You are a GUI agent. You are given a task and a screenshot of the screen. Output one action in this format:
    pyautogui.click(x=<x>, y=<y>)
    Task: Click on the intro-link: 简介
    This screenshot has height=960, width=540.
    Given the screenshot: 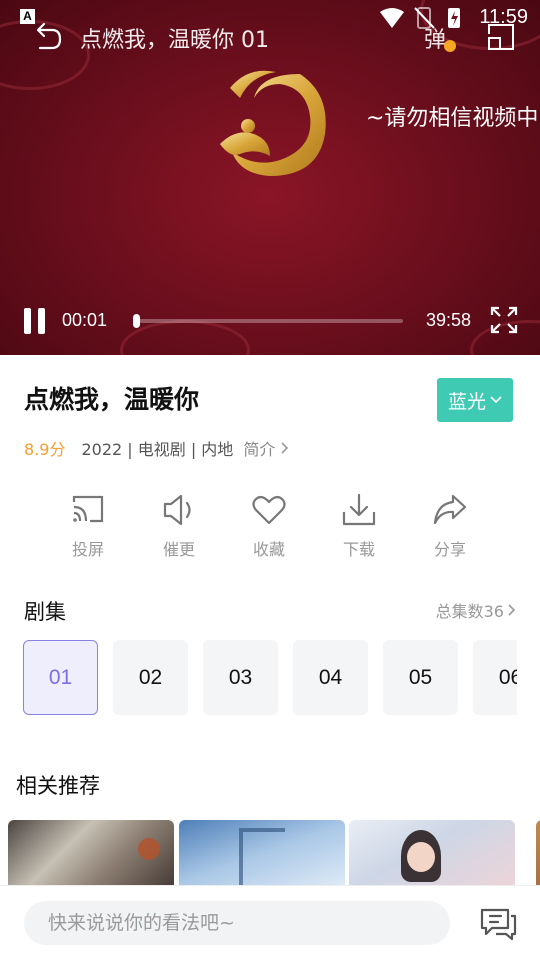 What is the action you would take?
    pyautogui.click(x=266, y=448)
    